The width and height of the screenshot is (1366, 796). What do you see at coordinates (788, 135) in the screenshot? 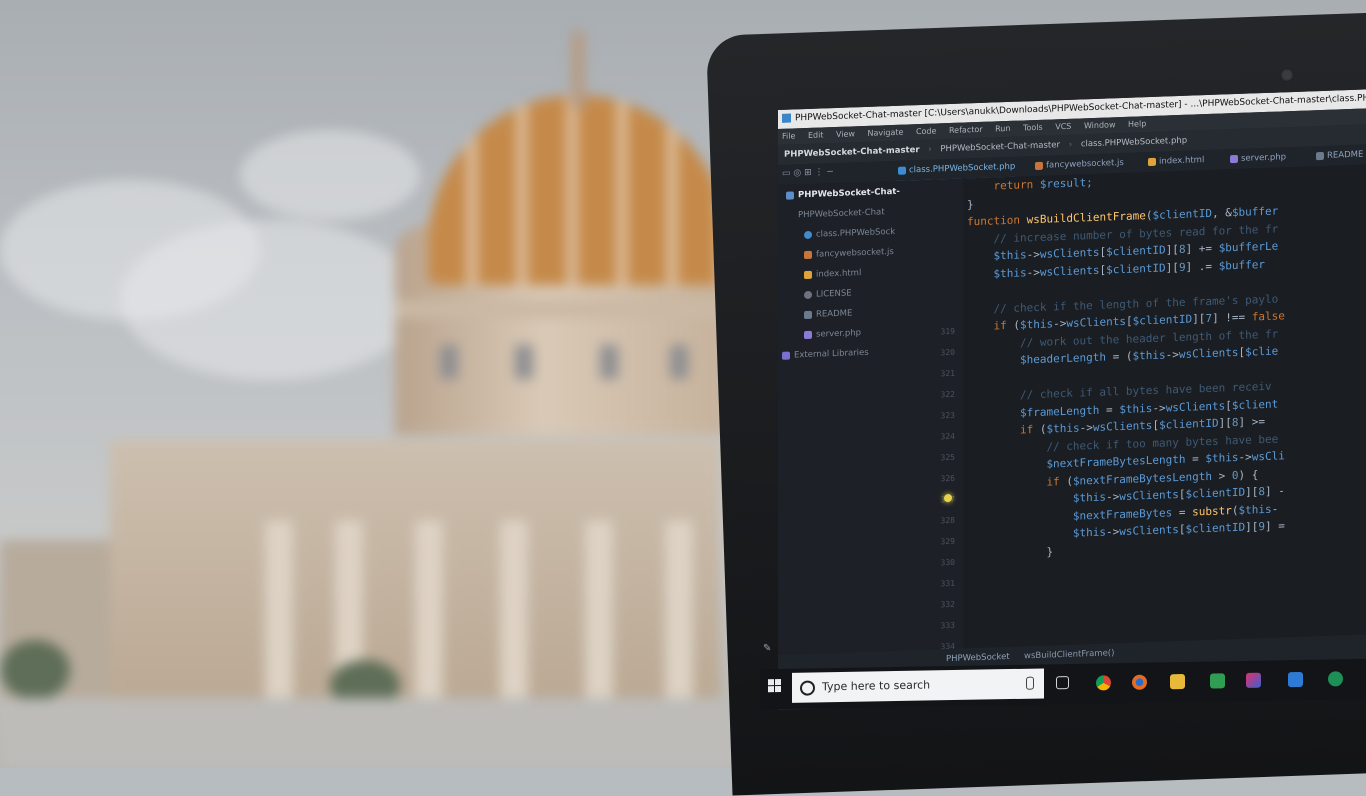
I see `menu-file: File` at bounding box center [788, 135].